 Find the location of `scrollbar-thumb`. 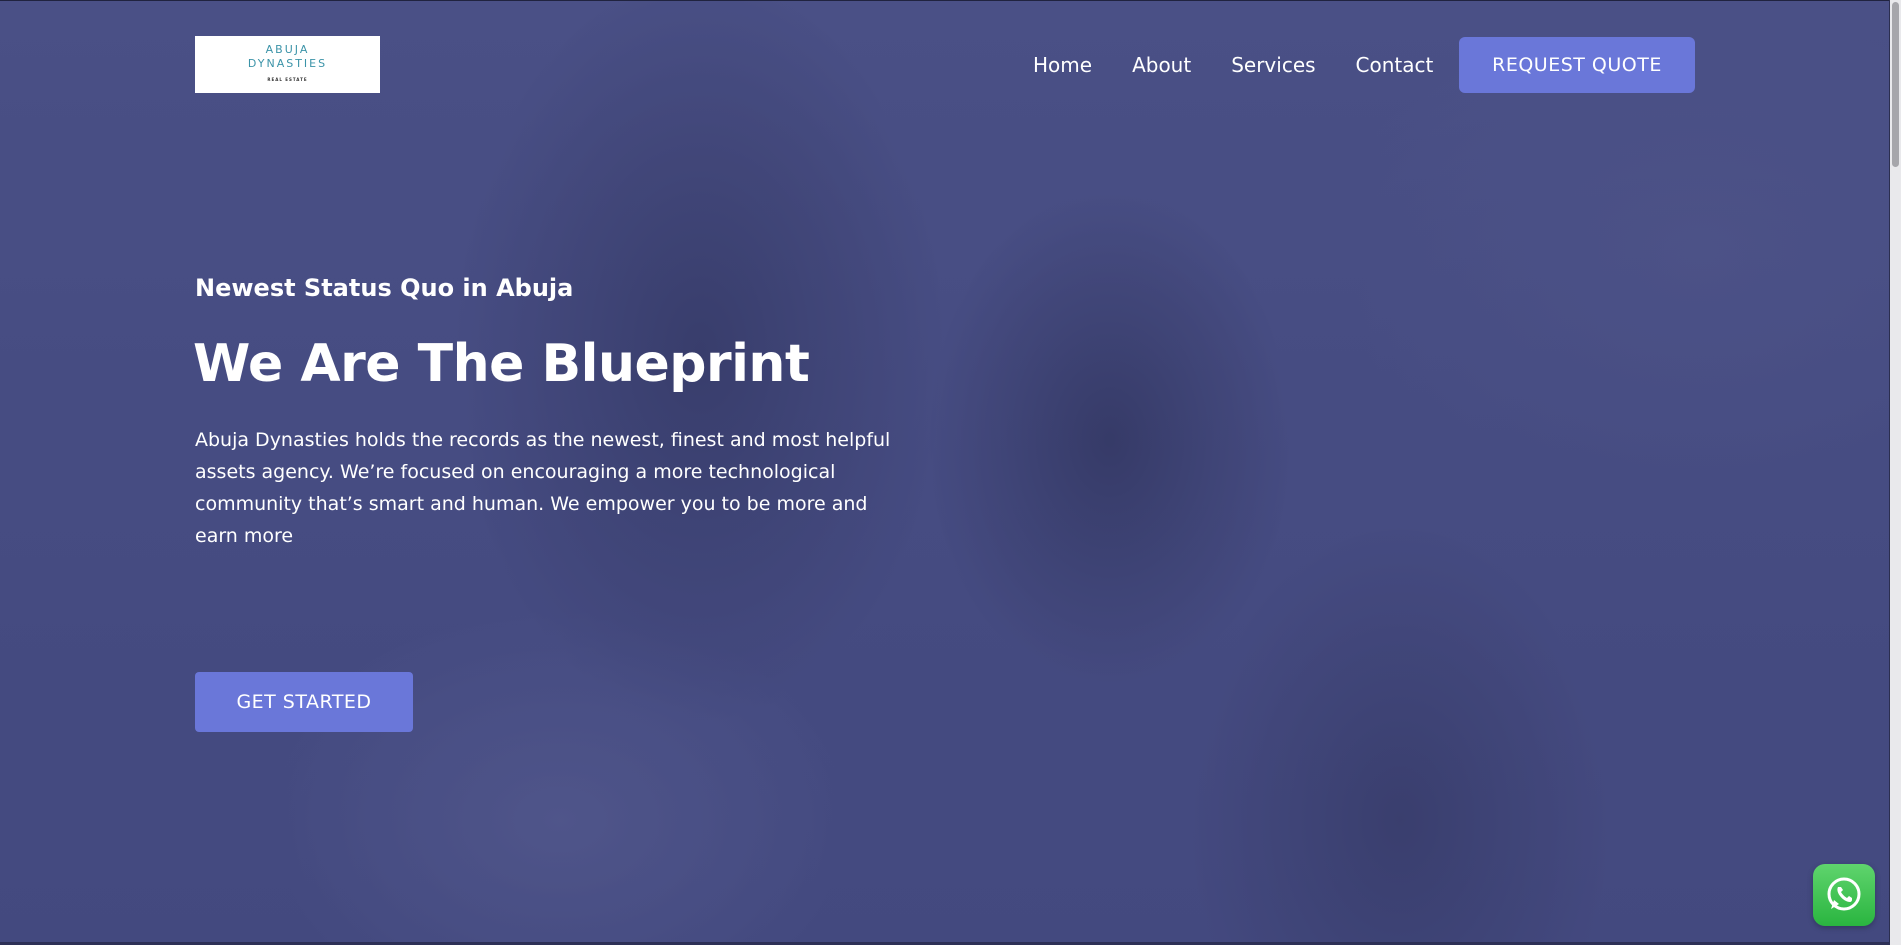

scrollbar-thumb is located at coordinates (1895, 84).